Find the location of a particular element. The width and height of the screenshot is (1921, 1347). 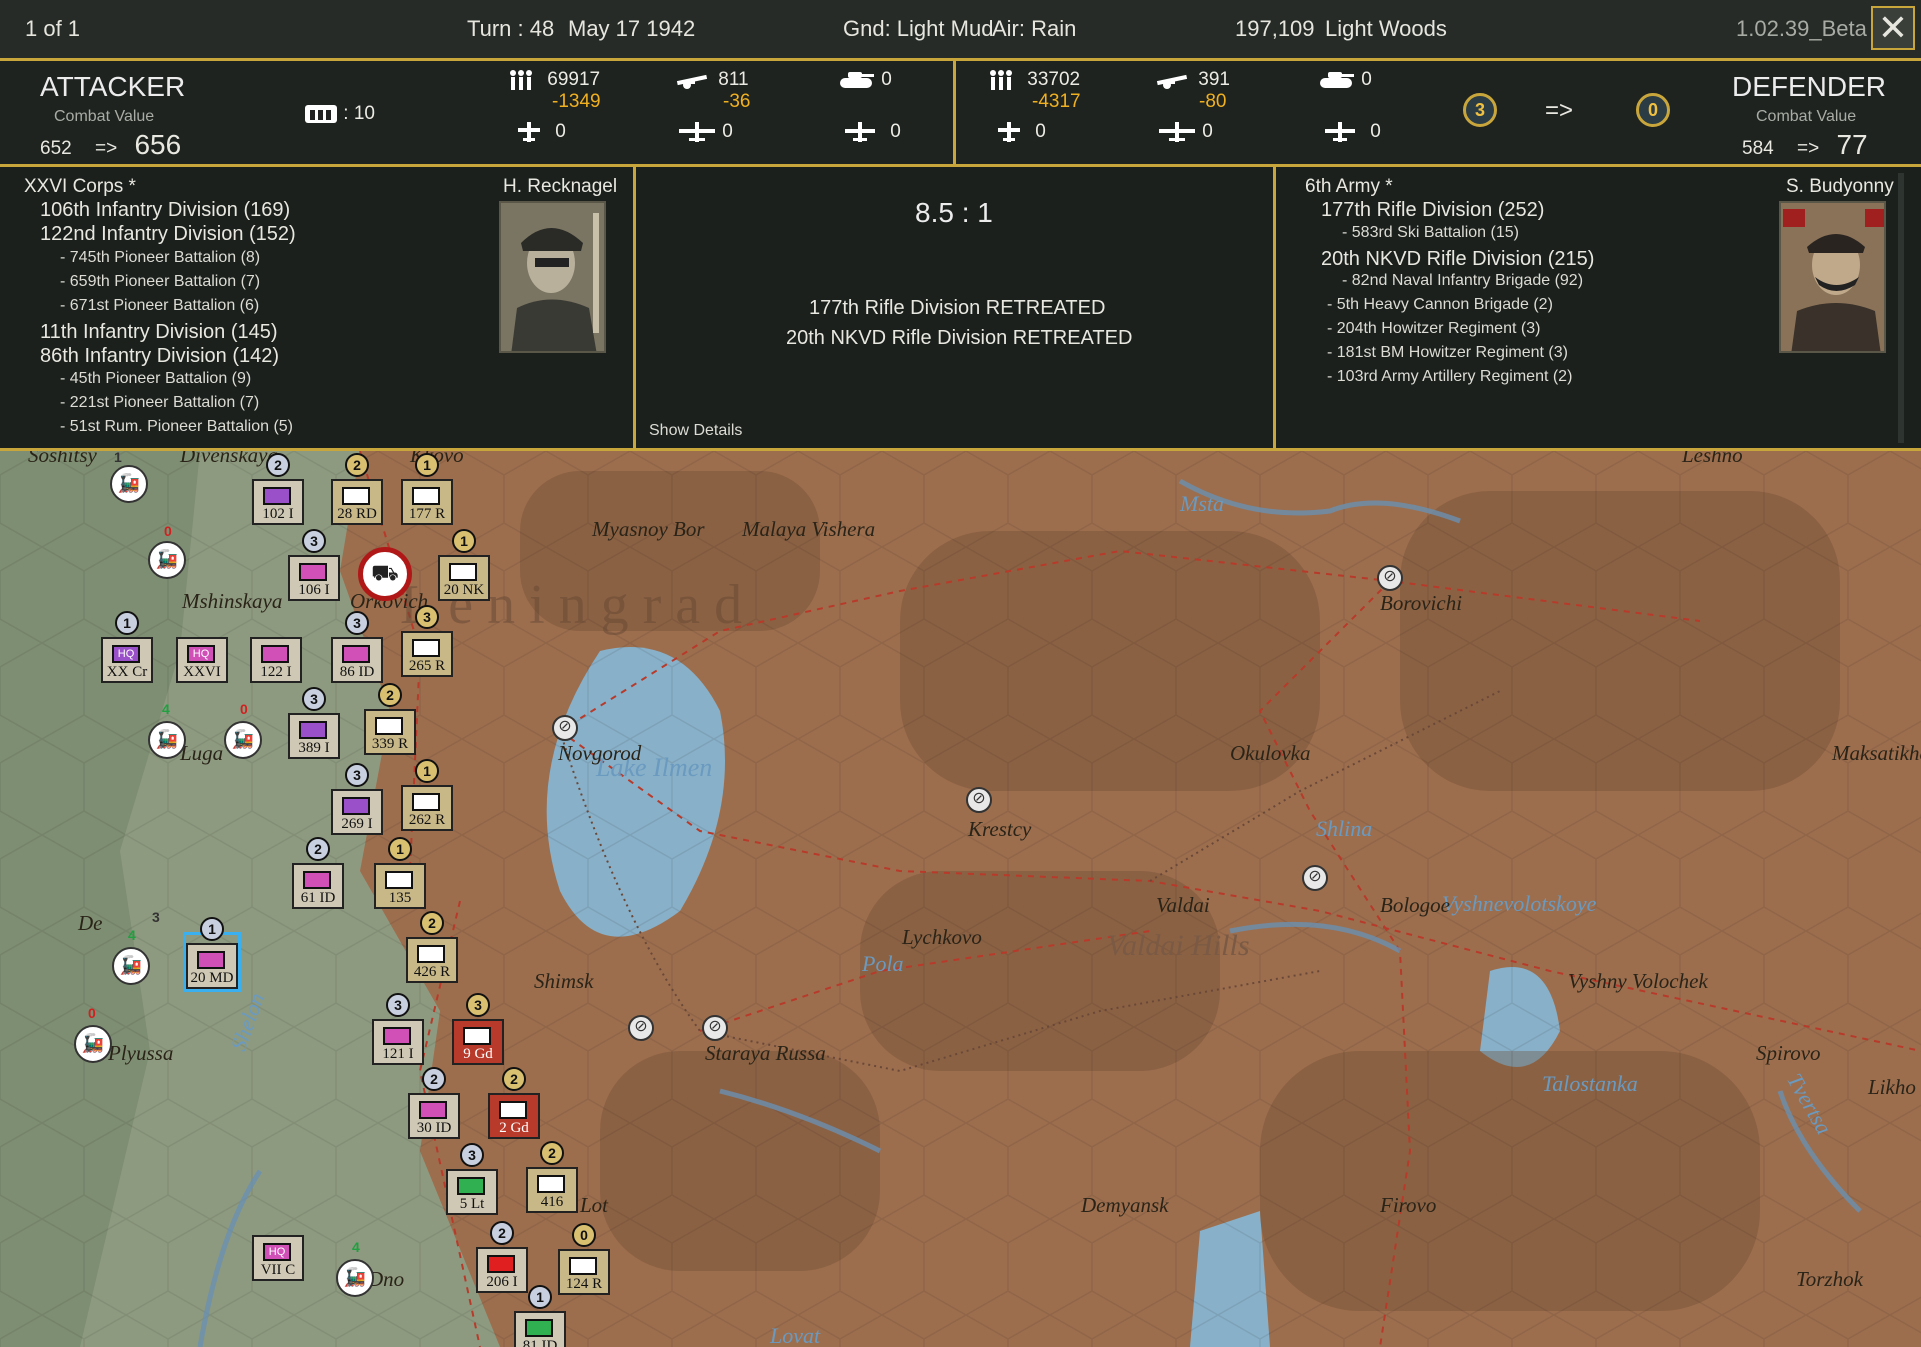

unit-counter: 2 102 I is located at coordinates (278, 489).